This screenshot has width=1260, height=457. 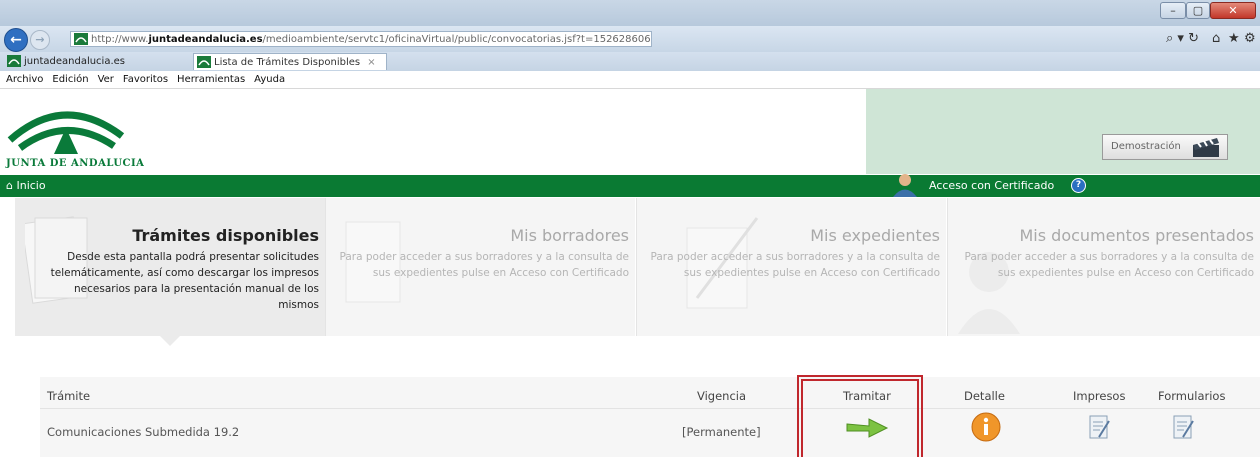 What do you see at coordinates (1206, 147) in the screenshot?
I see `clapperboard-icon` at bounding box center [1206, 147].